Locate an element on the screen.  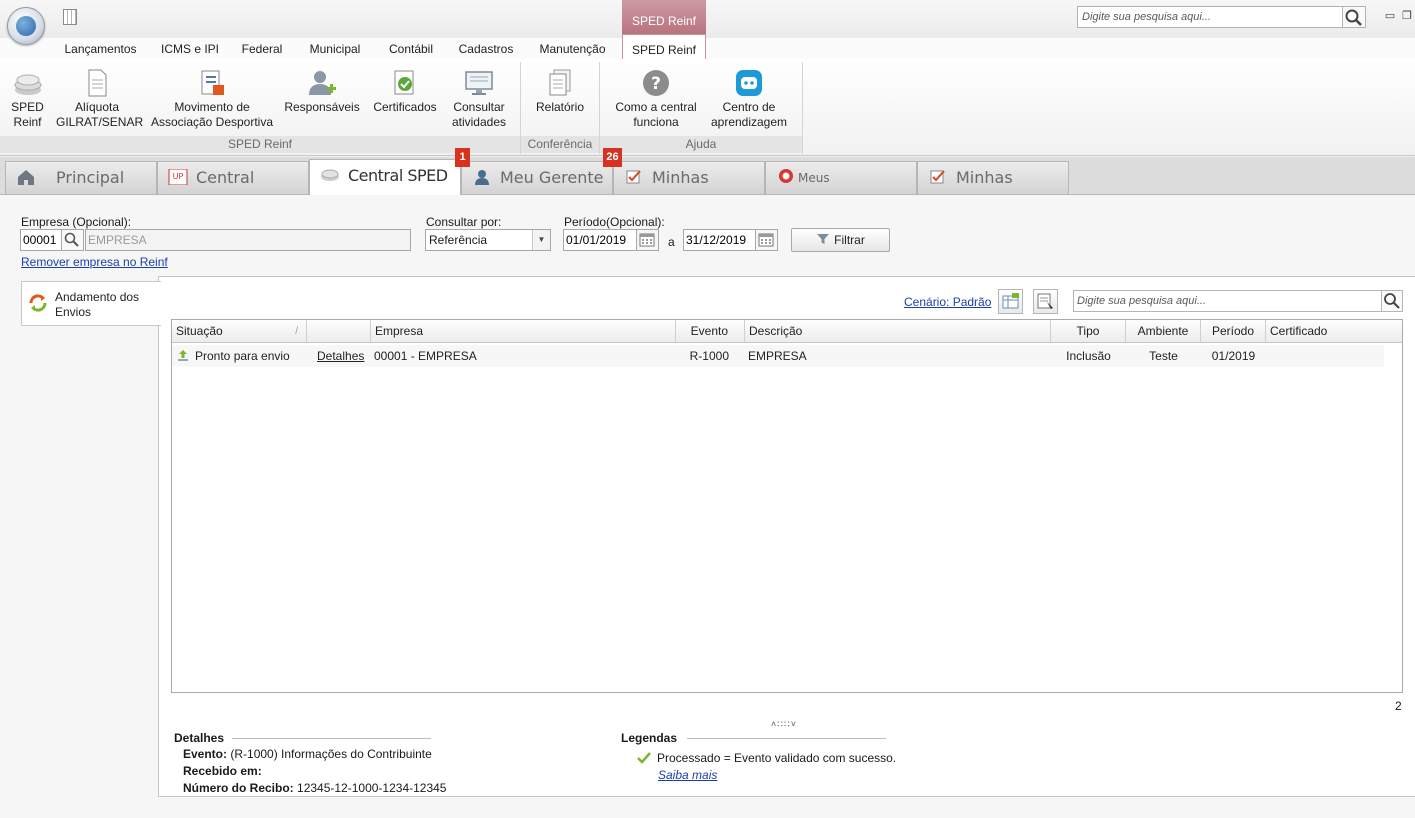
cell-evento: R-1000 is located at coordinates (709, 356).